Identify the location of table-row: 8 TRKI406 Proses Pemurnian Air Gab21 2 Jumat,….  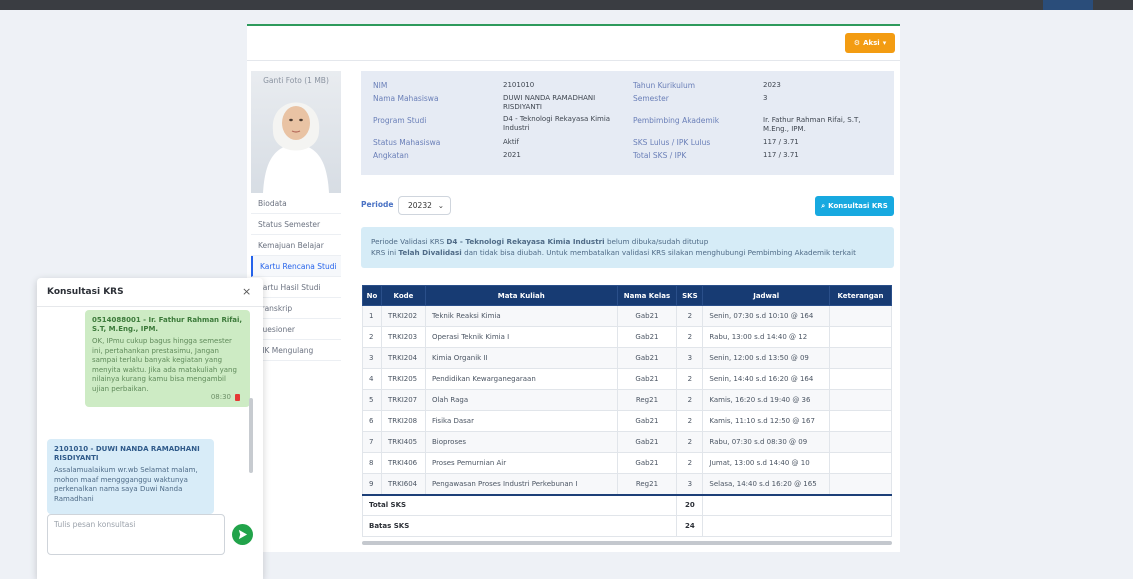
(627, 463).